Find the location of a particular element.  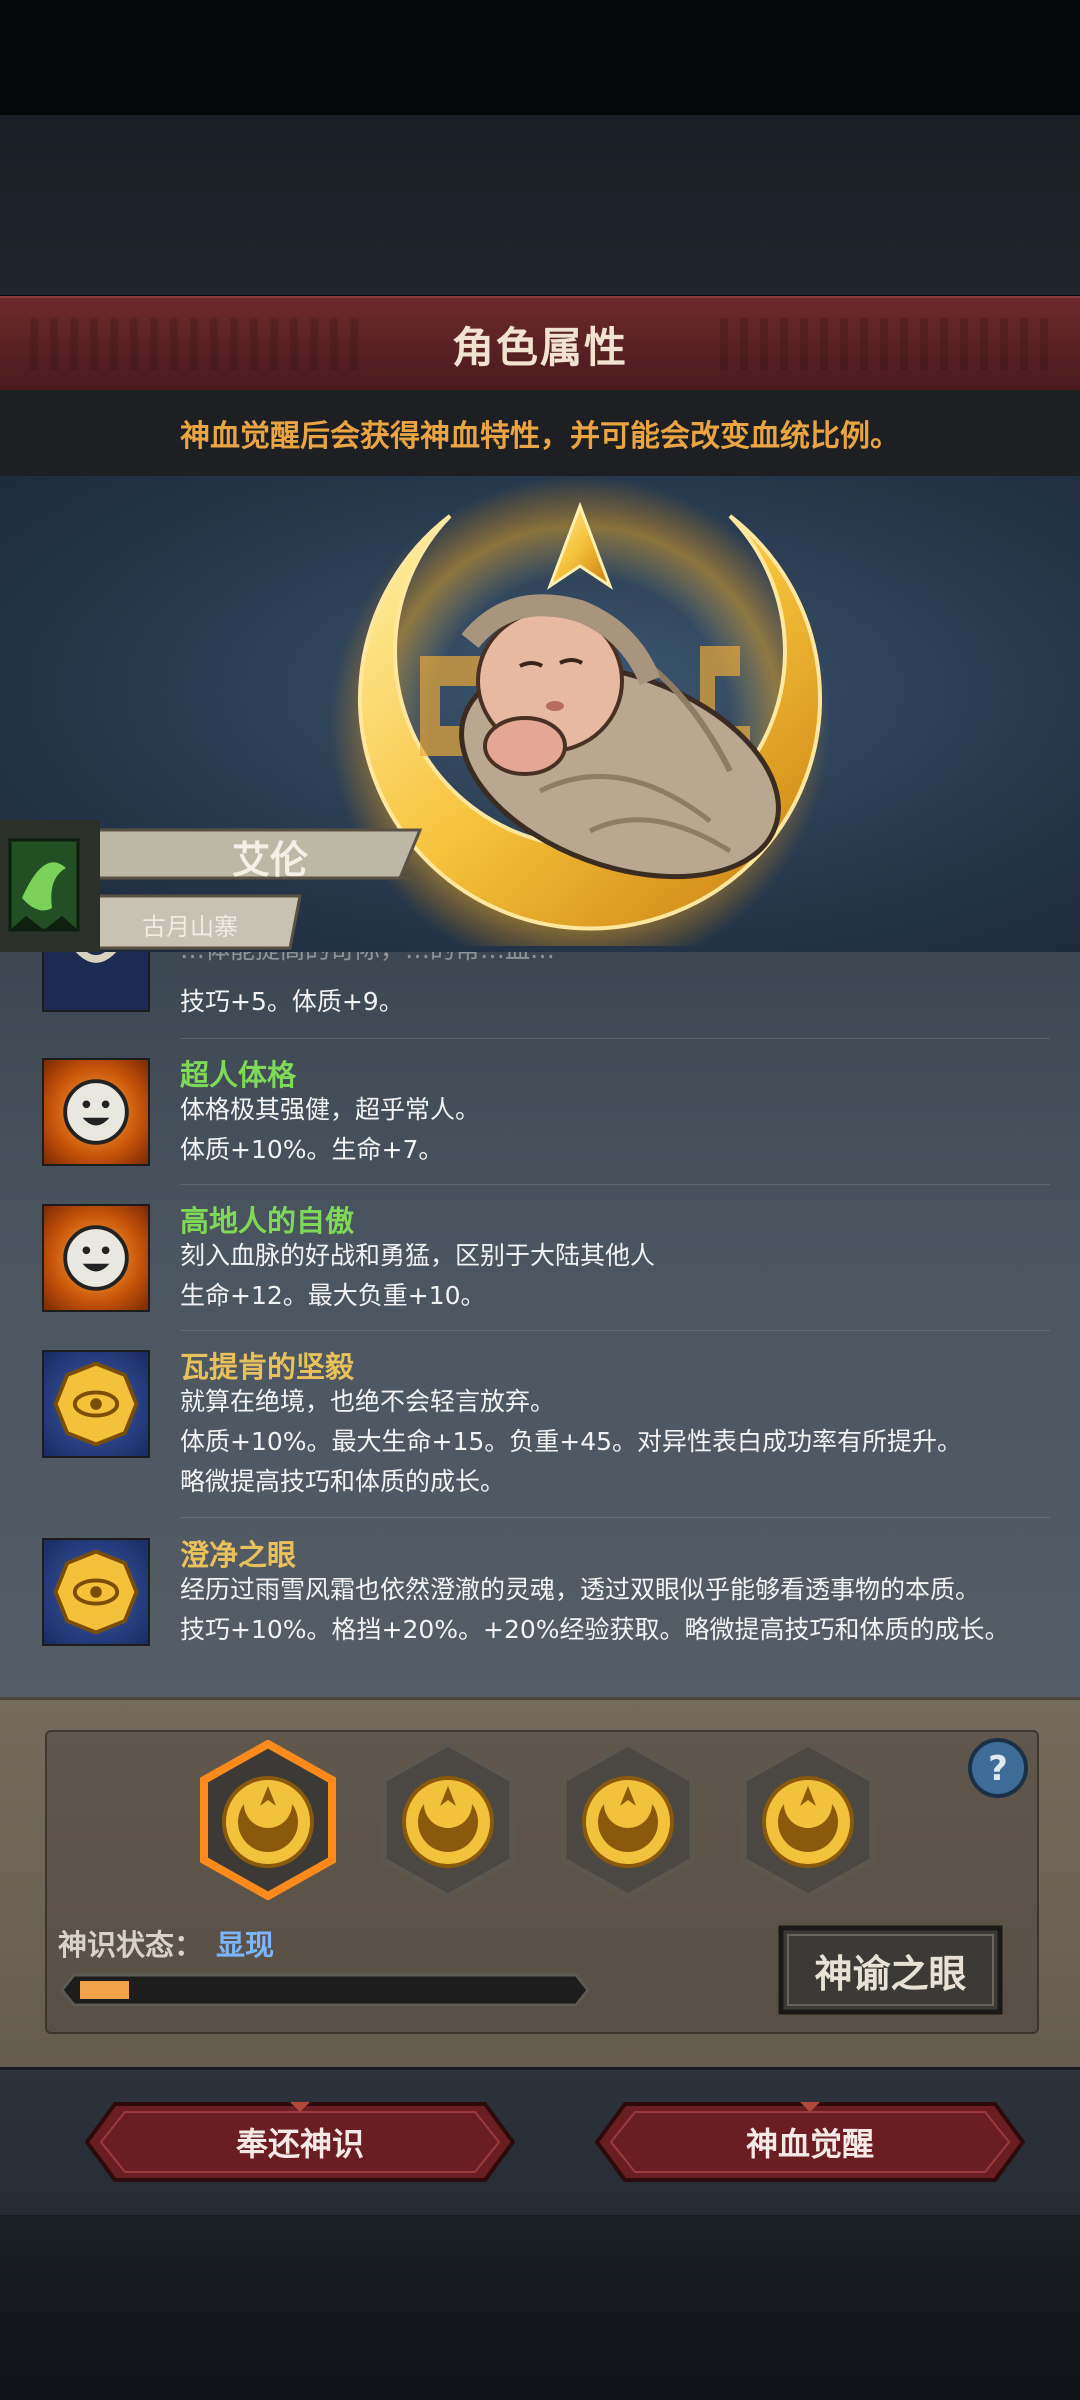

lower-backdrop is located at coordinates (540, 2307).